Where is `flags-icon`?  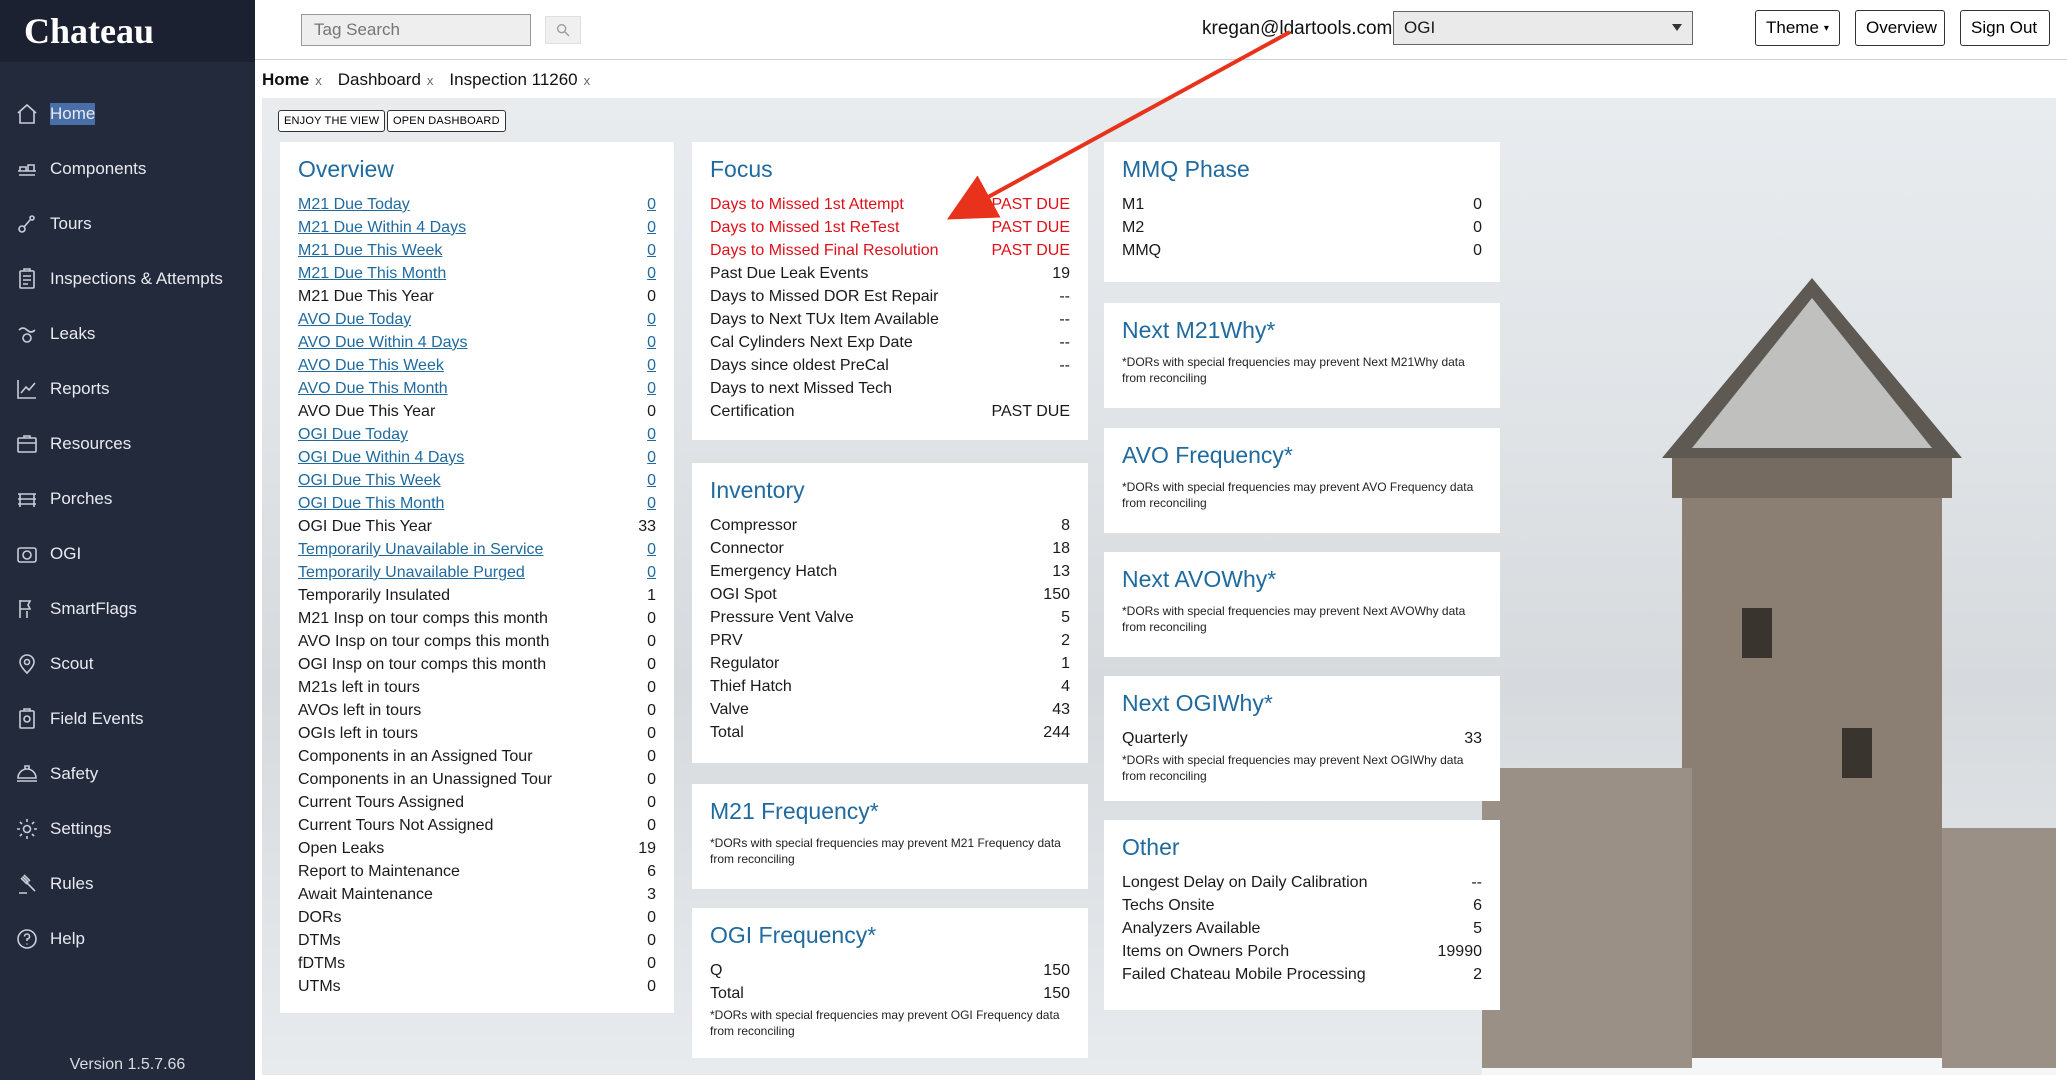
flags-icon is located at coordinates (27, 609).